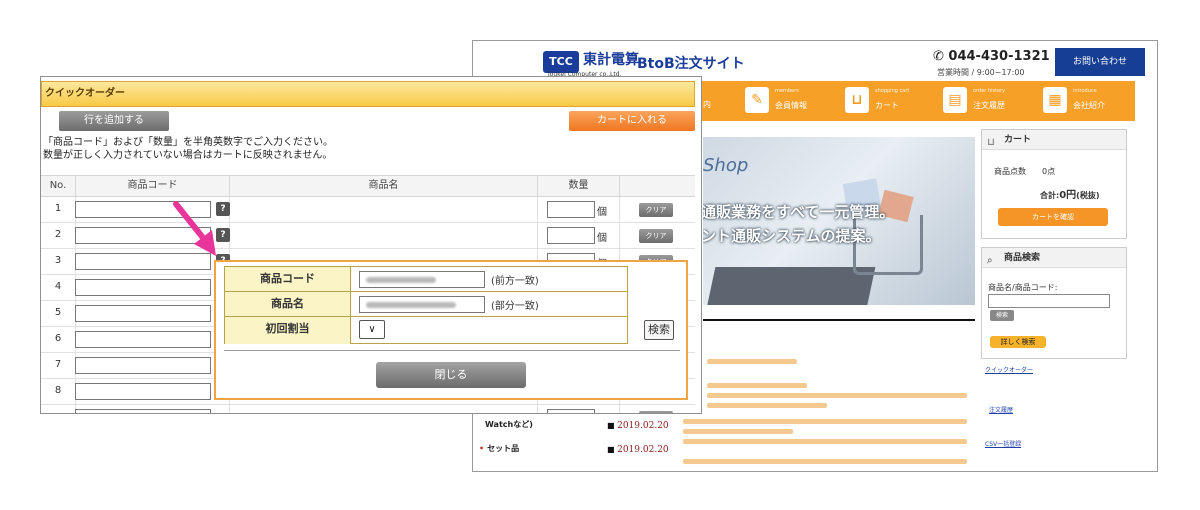  What do you see at coordinates (1085, 91) in the screenshot?
I see `nav-item-en-label: introduce` at bounding box center [1085, 91].